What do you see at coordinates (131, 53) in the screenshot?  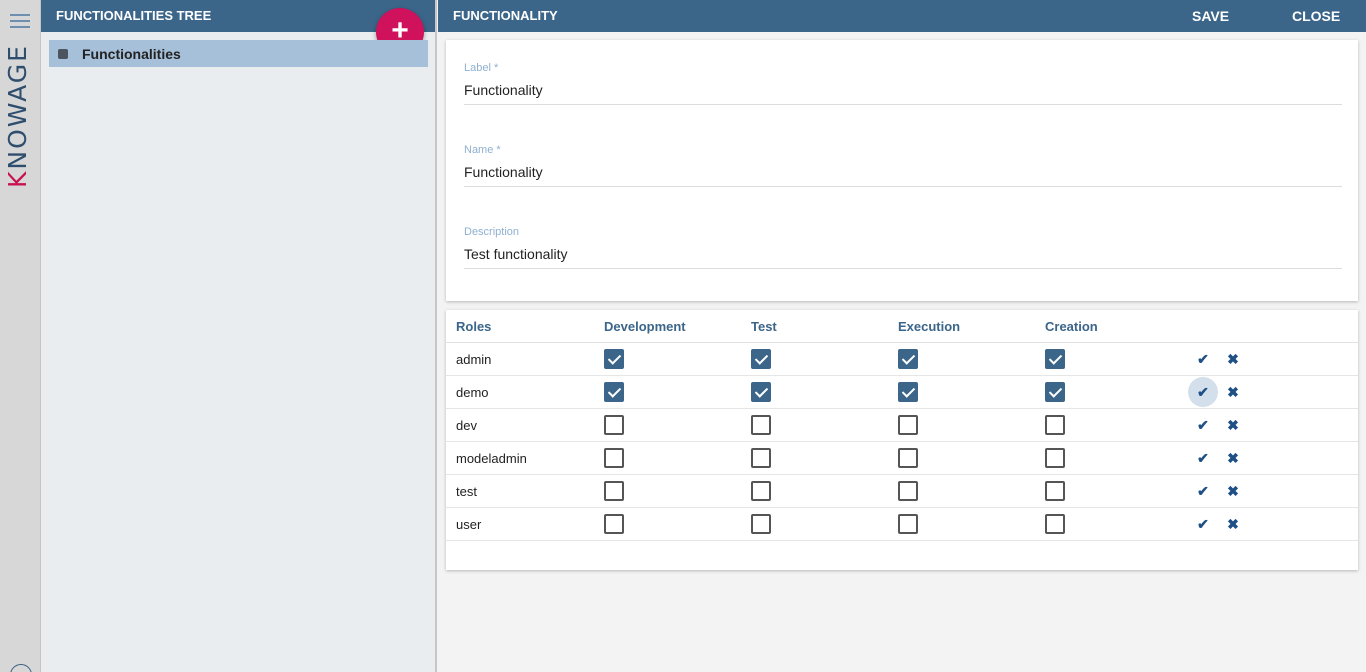 I see `tree-item-label: Functionalities` at bounding box center [131, 53].